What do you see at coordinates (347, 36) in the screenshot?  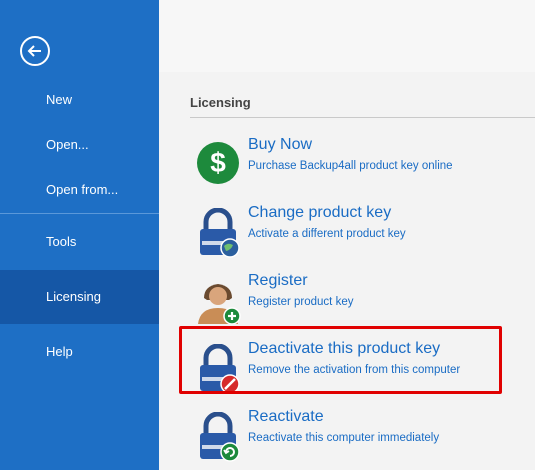 I see `main-header-area` at bounding box center [347, 36].